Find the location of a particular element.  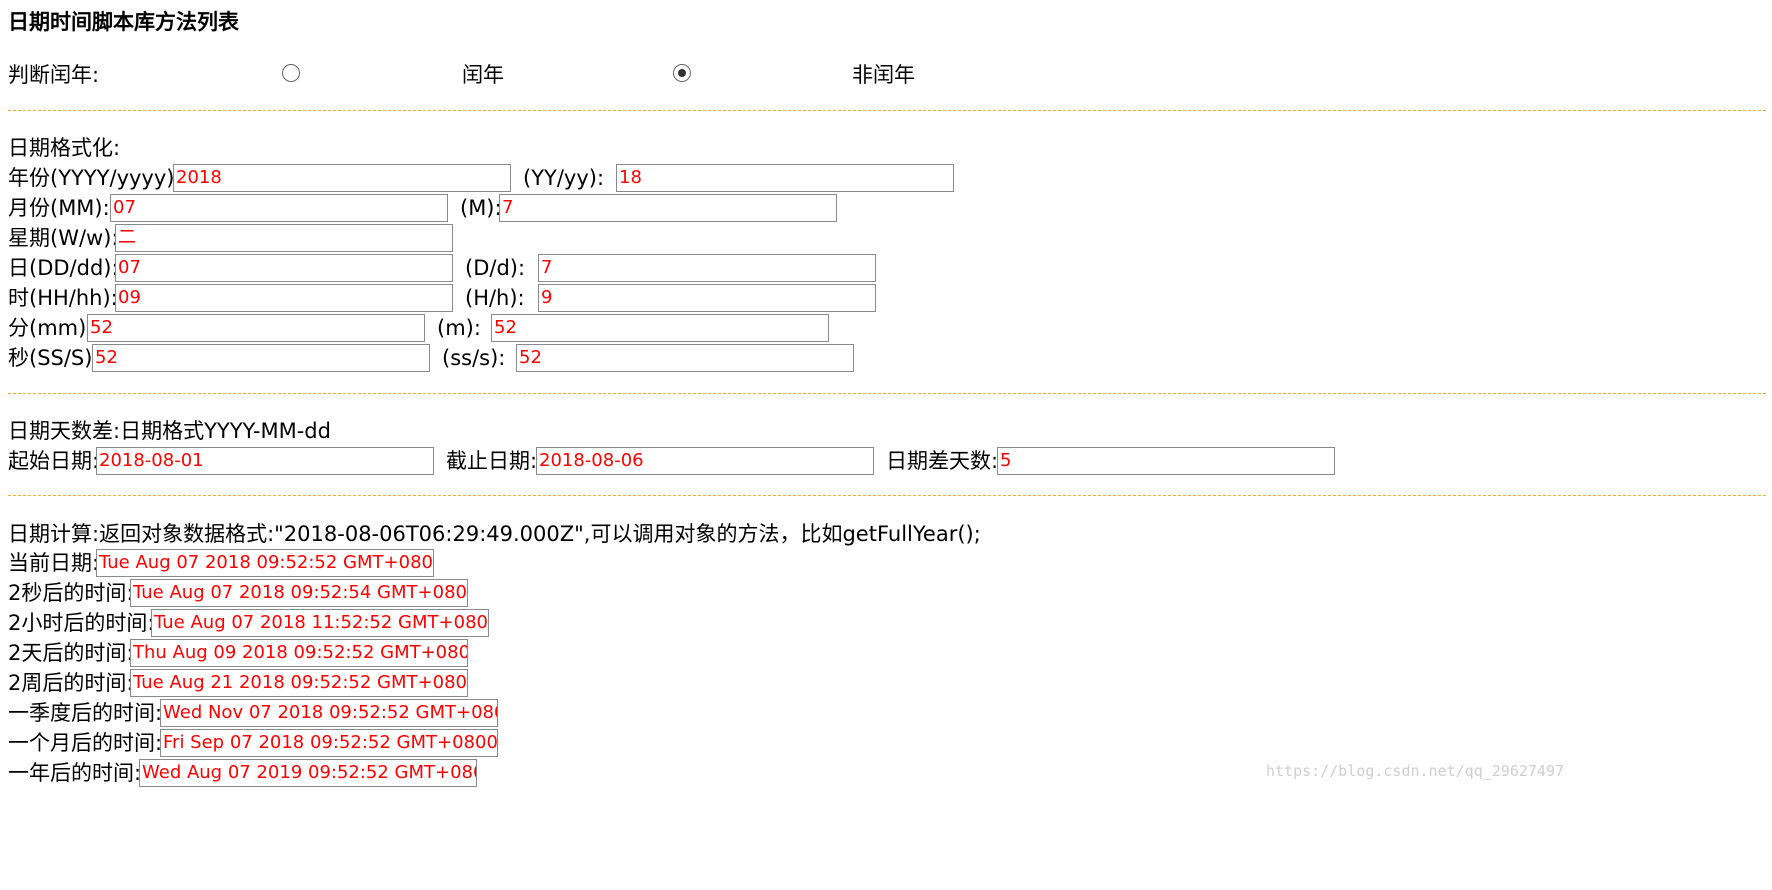

days-diff-input: 5 is located at coordinates (1166, 461).